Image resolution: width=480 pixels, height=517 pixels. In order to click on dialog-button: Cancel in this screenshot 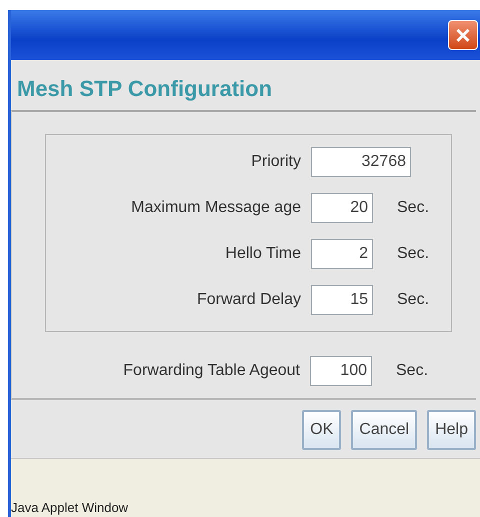, I will do `click(384, 430)`.